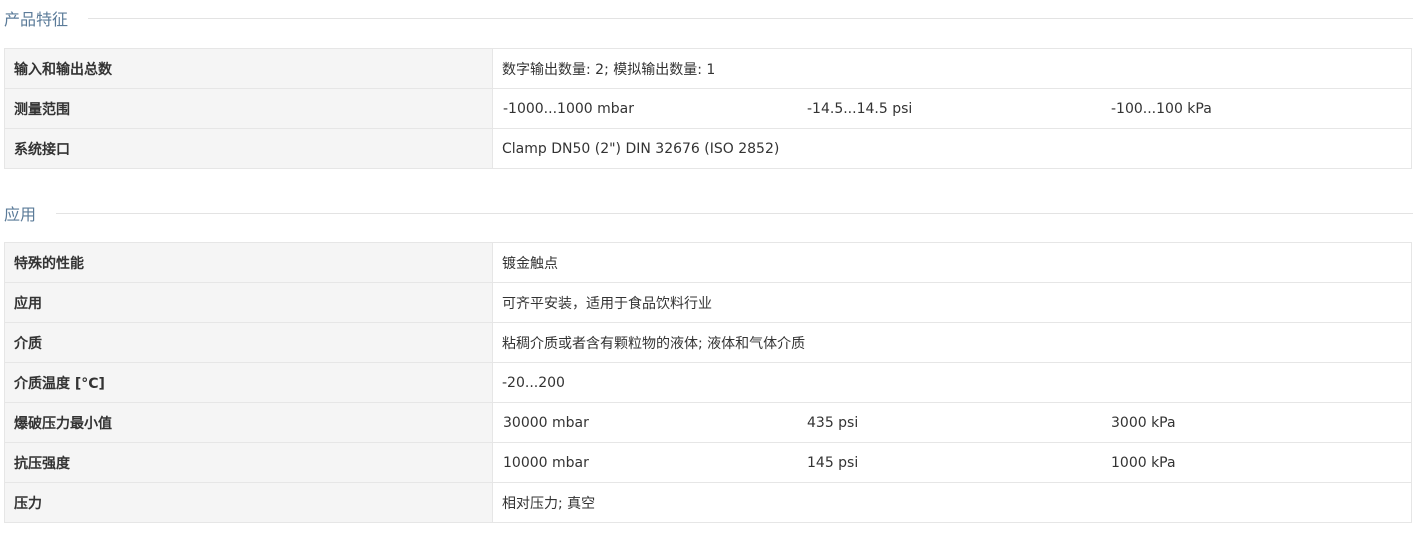  I want to click on row-label: 测量范围, so click(248, 108).